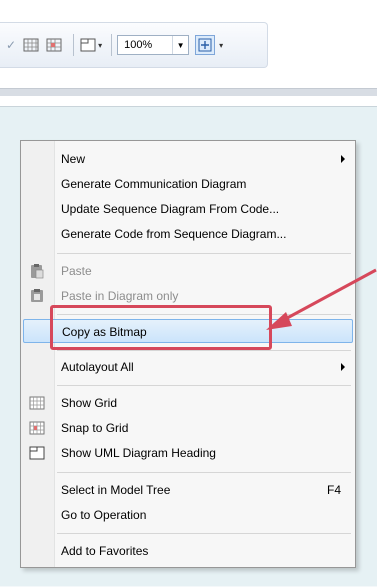 The height and width of the screenshot is (587, 377). What do you see at coordinates (205, 45) in the screenshot?
I see `fit-to-window-icon` at bounding box center [205, 45].